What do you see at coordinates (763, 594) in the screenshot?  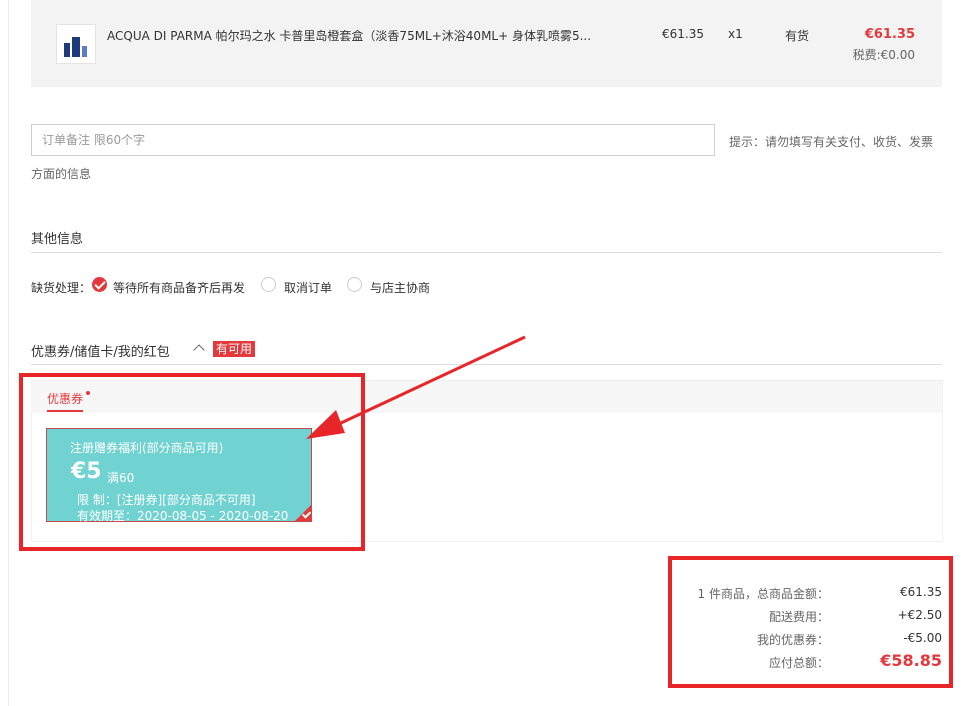 I see `summary-items-label: 1 件商品，总商品金额：` at bounding box center [763, 594].